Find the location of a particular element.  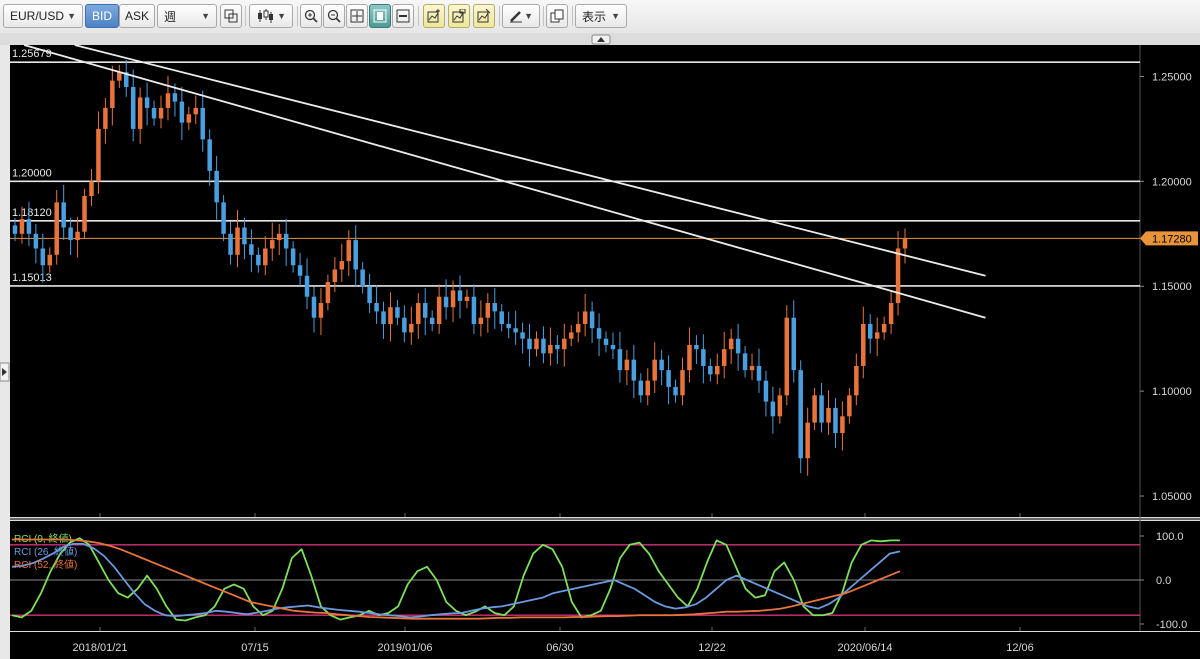

add-indicator-button is located at coordinates (434, 16).